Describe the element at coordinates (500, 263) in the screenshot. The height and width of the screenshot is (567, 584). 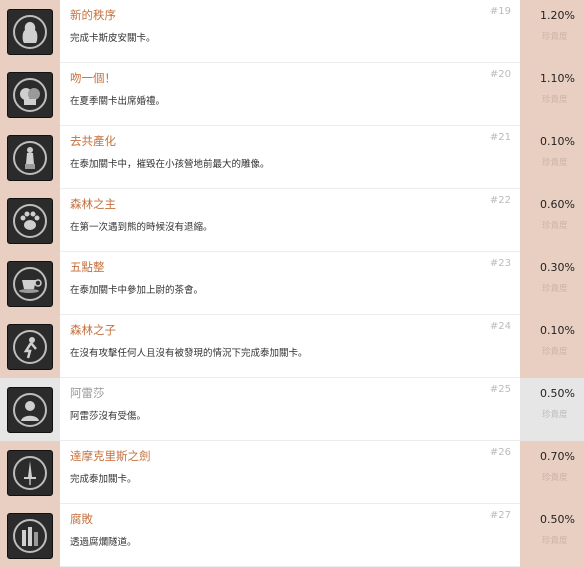
I see `achievement-number: #23` at that location.